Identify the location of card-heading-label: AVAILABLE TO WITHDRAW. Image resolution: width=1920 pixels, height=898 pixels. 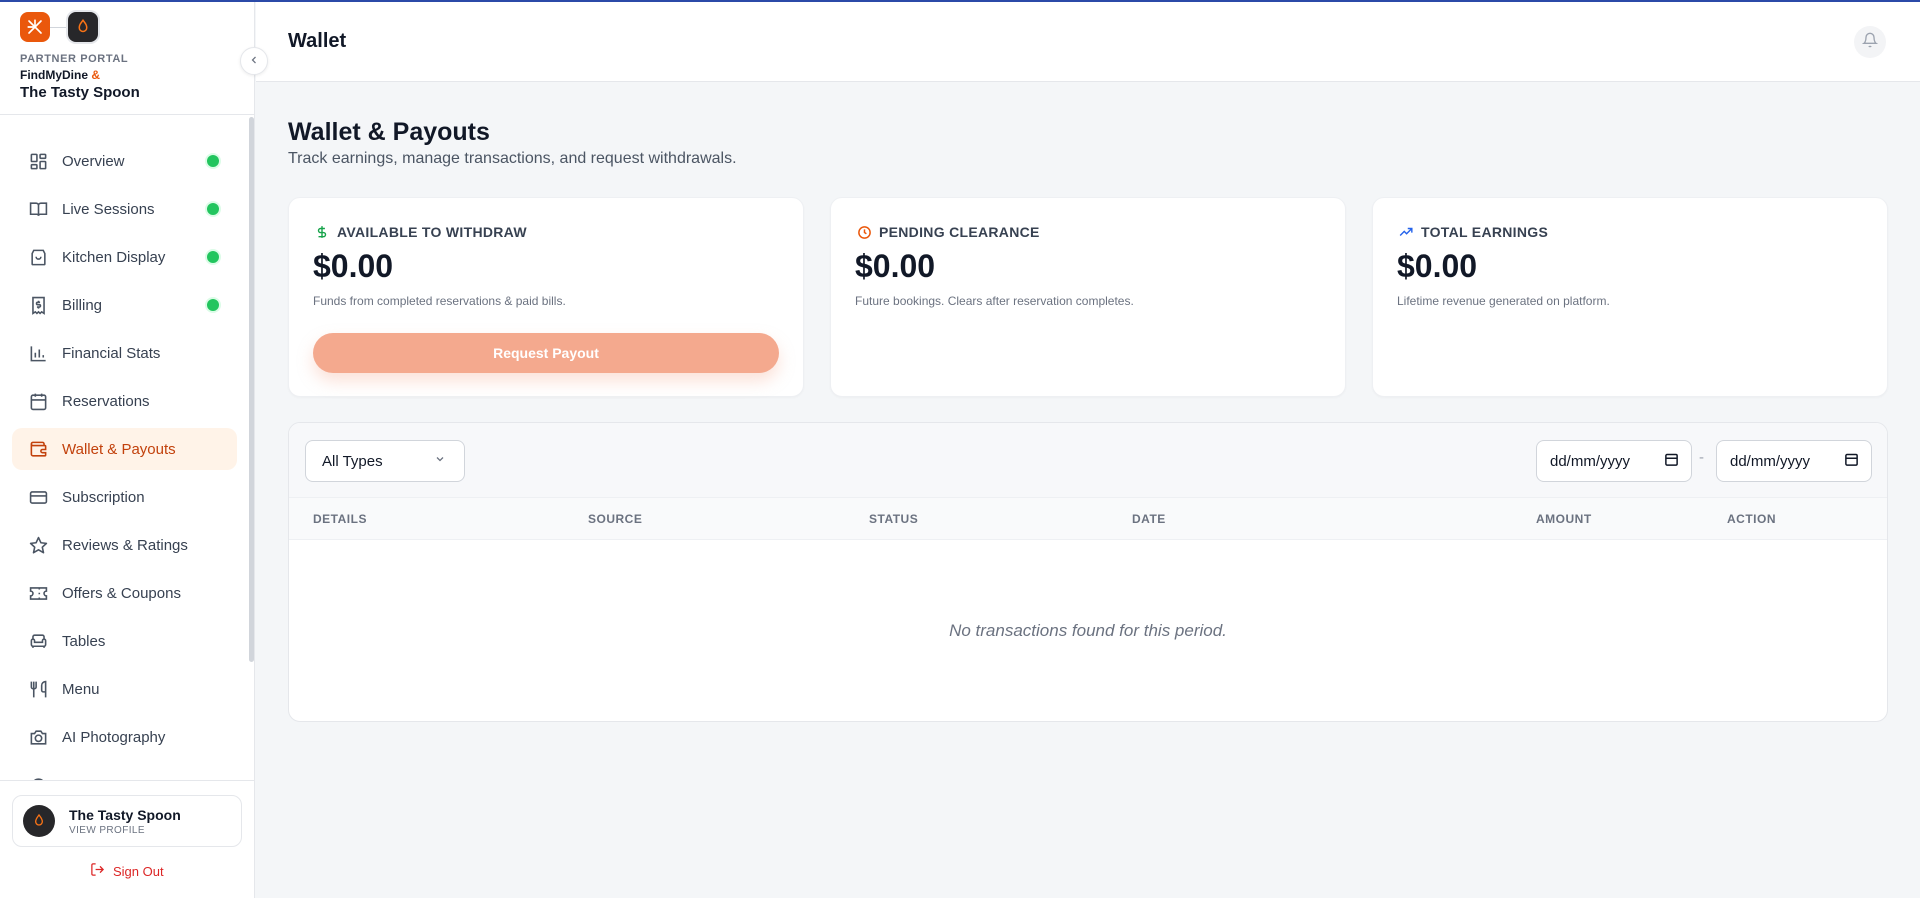
(432, 232).